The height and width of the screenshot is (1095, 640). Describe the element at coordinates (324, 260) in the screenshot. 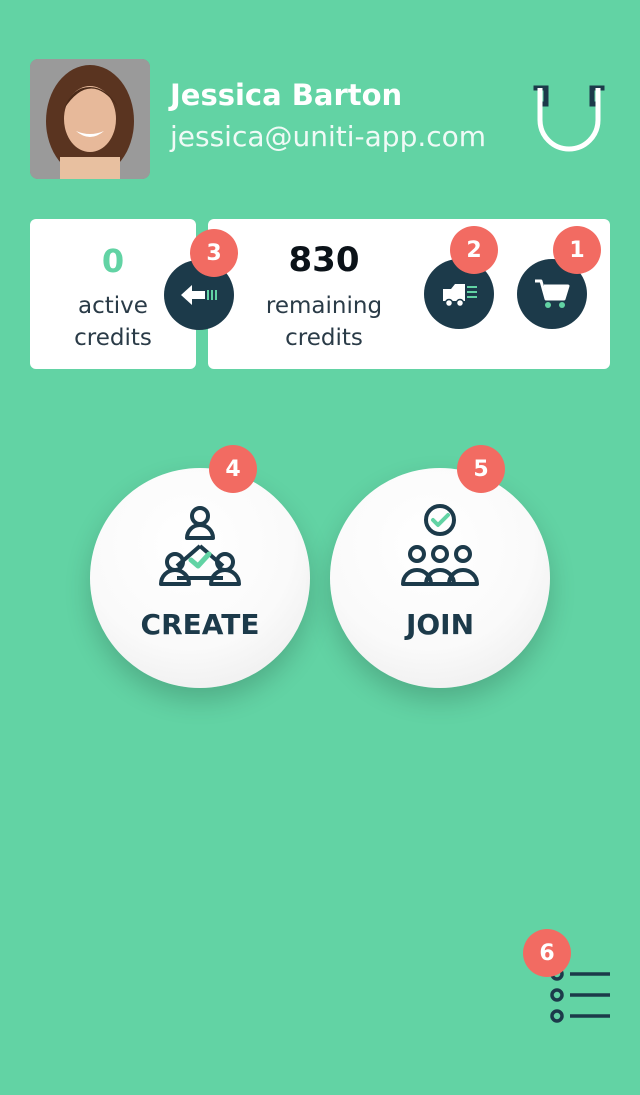

I see `remaining-credits-value: 830` at that location.